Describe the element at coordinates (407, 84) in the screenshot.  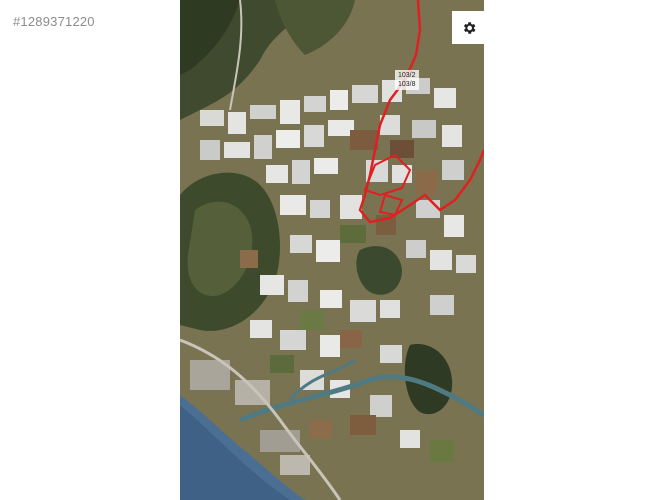
I see `parcel-label-2: 103/8` at that location.